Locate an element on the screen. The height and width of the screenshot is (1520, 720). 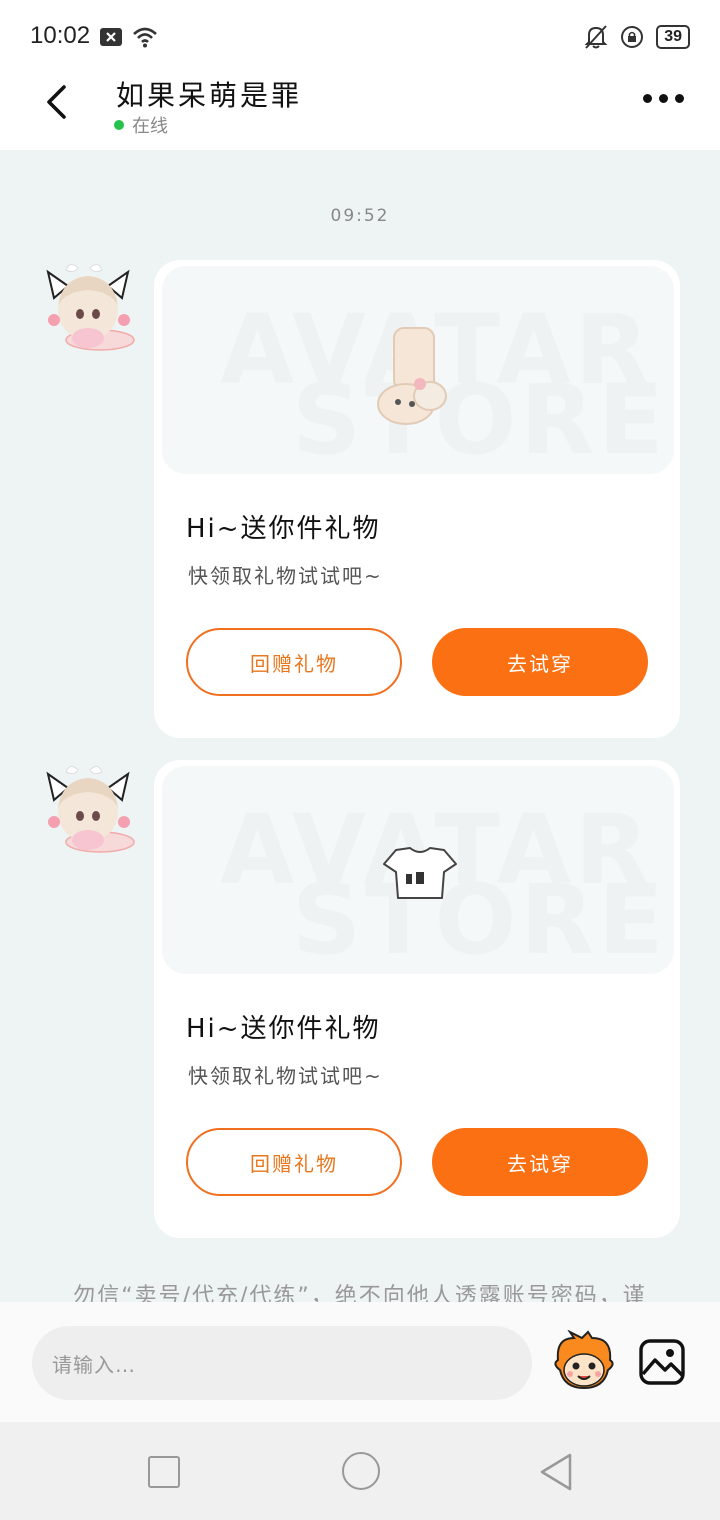
mascot-emoji-icon is located at coordinates (584, 1359).